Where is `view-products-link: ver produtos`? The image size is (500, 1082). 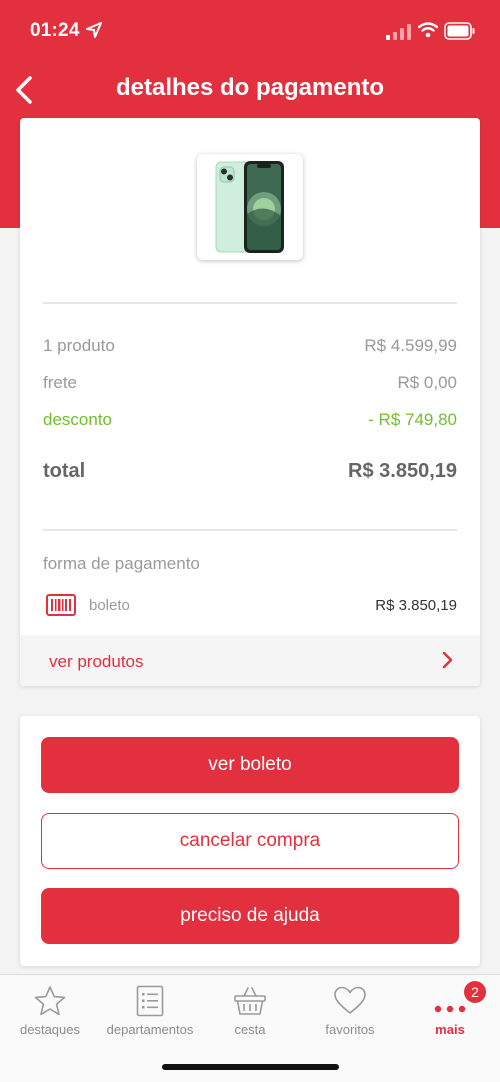 view-products-link: ver produtos is located at coordinates (250, 660).